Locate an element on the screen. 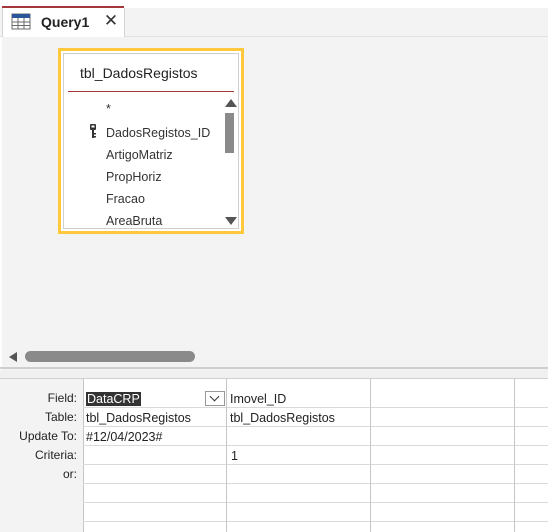 Image resolution: width=548 pixels, height=532 pixels. field-cell-datacrp: DataCRP is located at coordinates (113, 399).